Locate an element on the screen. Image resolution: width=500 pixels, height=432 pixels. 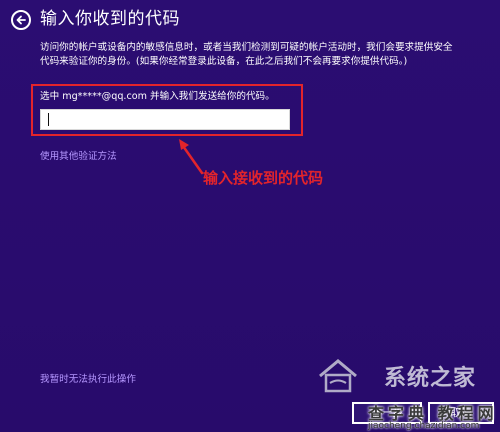
next-button: 下一步 is located at coordinates (387, 413).